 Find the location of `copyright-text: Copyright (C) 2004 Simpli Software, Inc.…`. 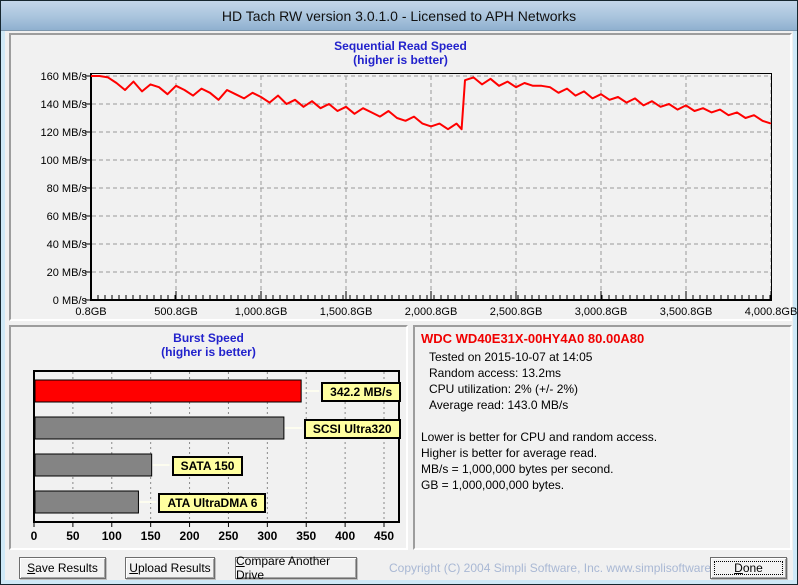

copyright-text: Copyright (C) 2004 Simpli Software, Inc.… is located at coordinates (563, 568).